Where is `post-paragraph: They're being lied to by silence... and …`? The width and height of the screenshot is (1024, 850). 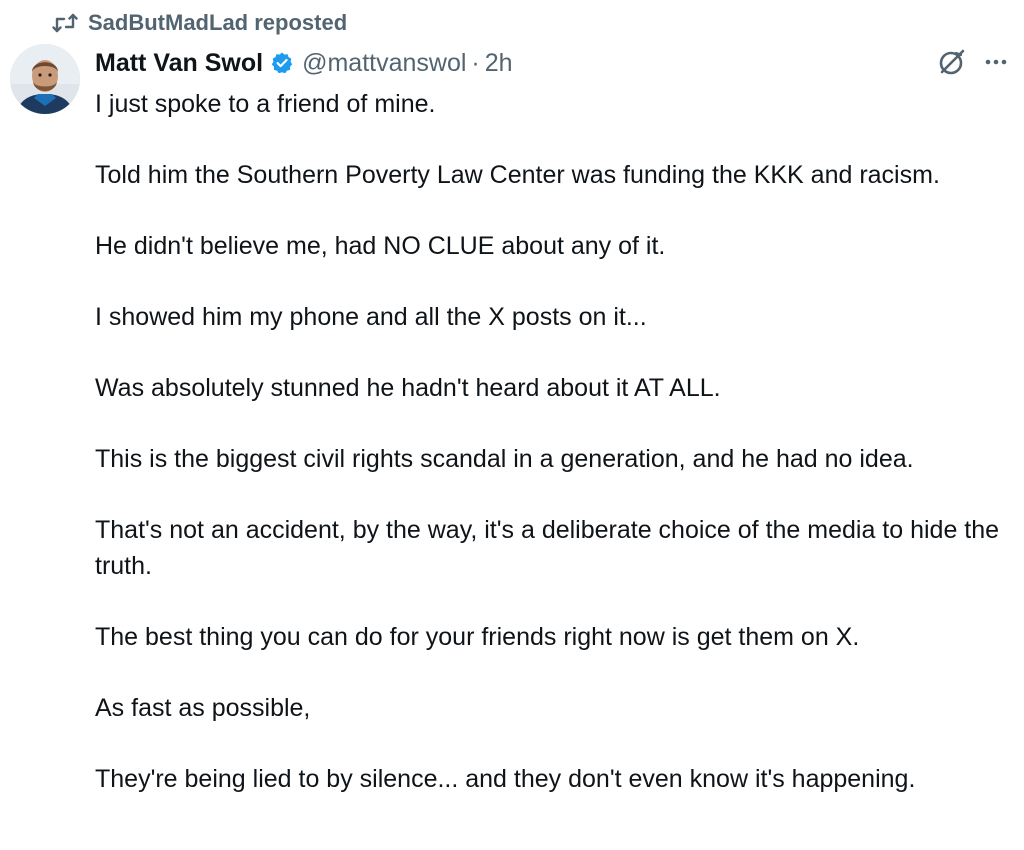 post-paragraph: They're being lied to by silence... and … is located at coordinates (505, 779).